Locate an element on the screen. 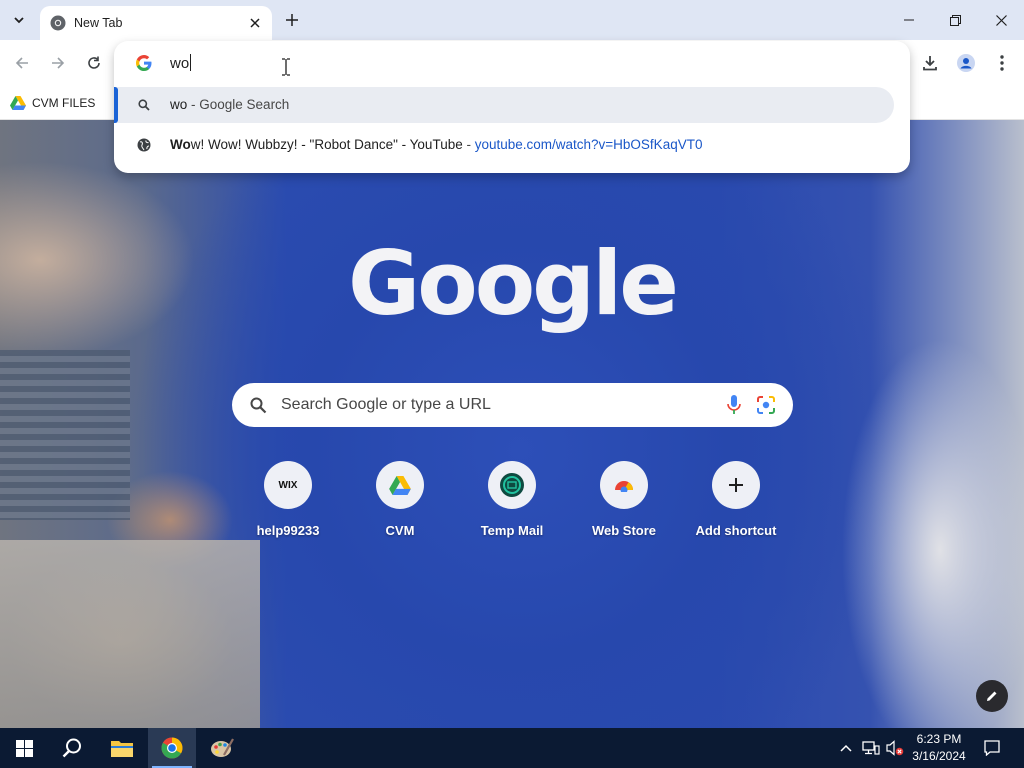 The height and width of the screenshot is (768, 1024). bookmark-cvm-files: CVM FILES is located at coordinates (52, 103).